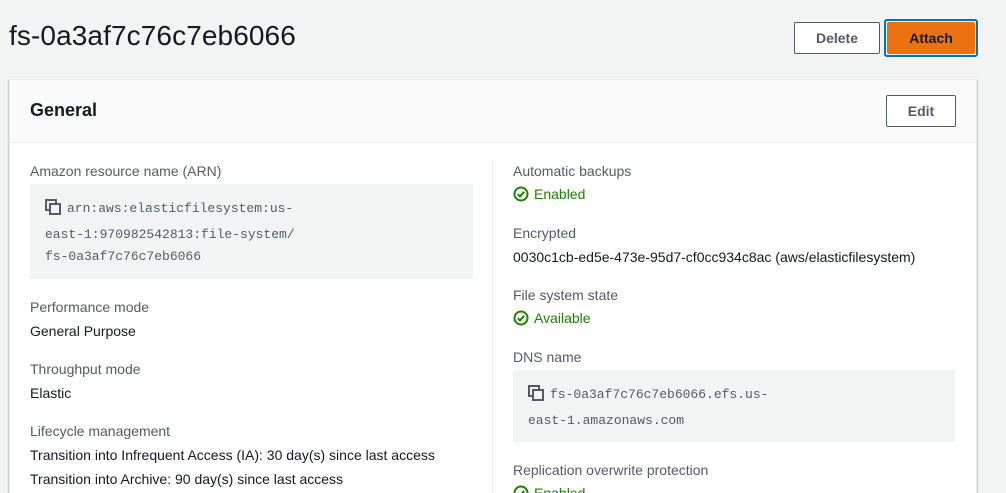 Image resolution: width=1006 pixels, height=493 pixels. I want to click on replication-status: Enabled, so click(549, 489).